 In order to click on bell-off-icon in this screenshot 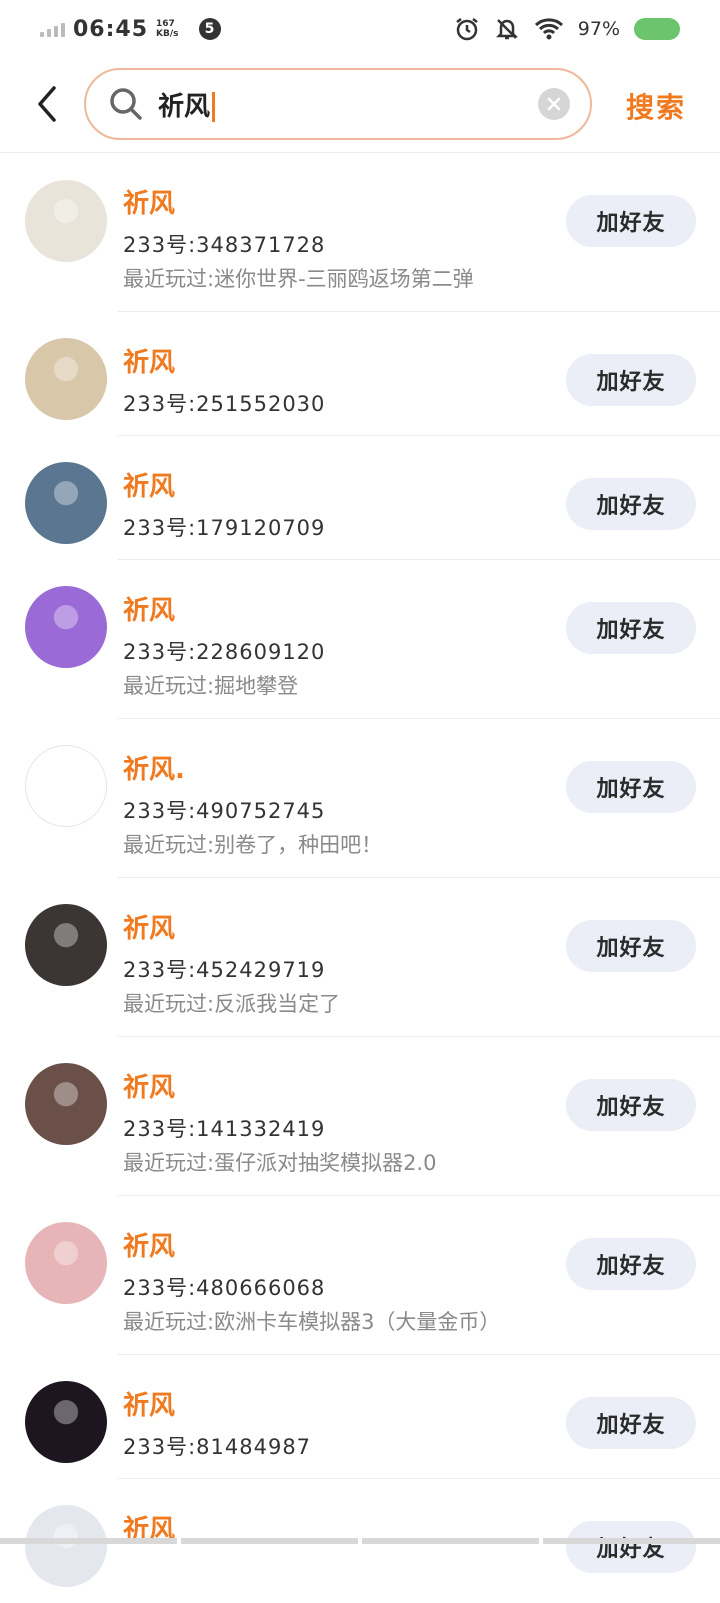, I will do `click(506, 29)`.